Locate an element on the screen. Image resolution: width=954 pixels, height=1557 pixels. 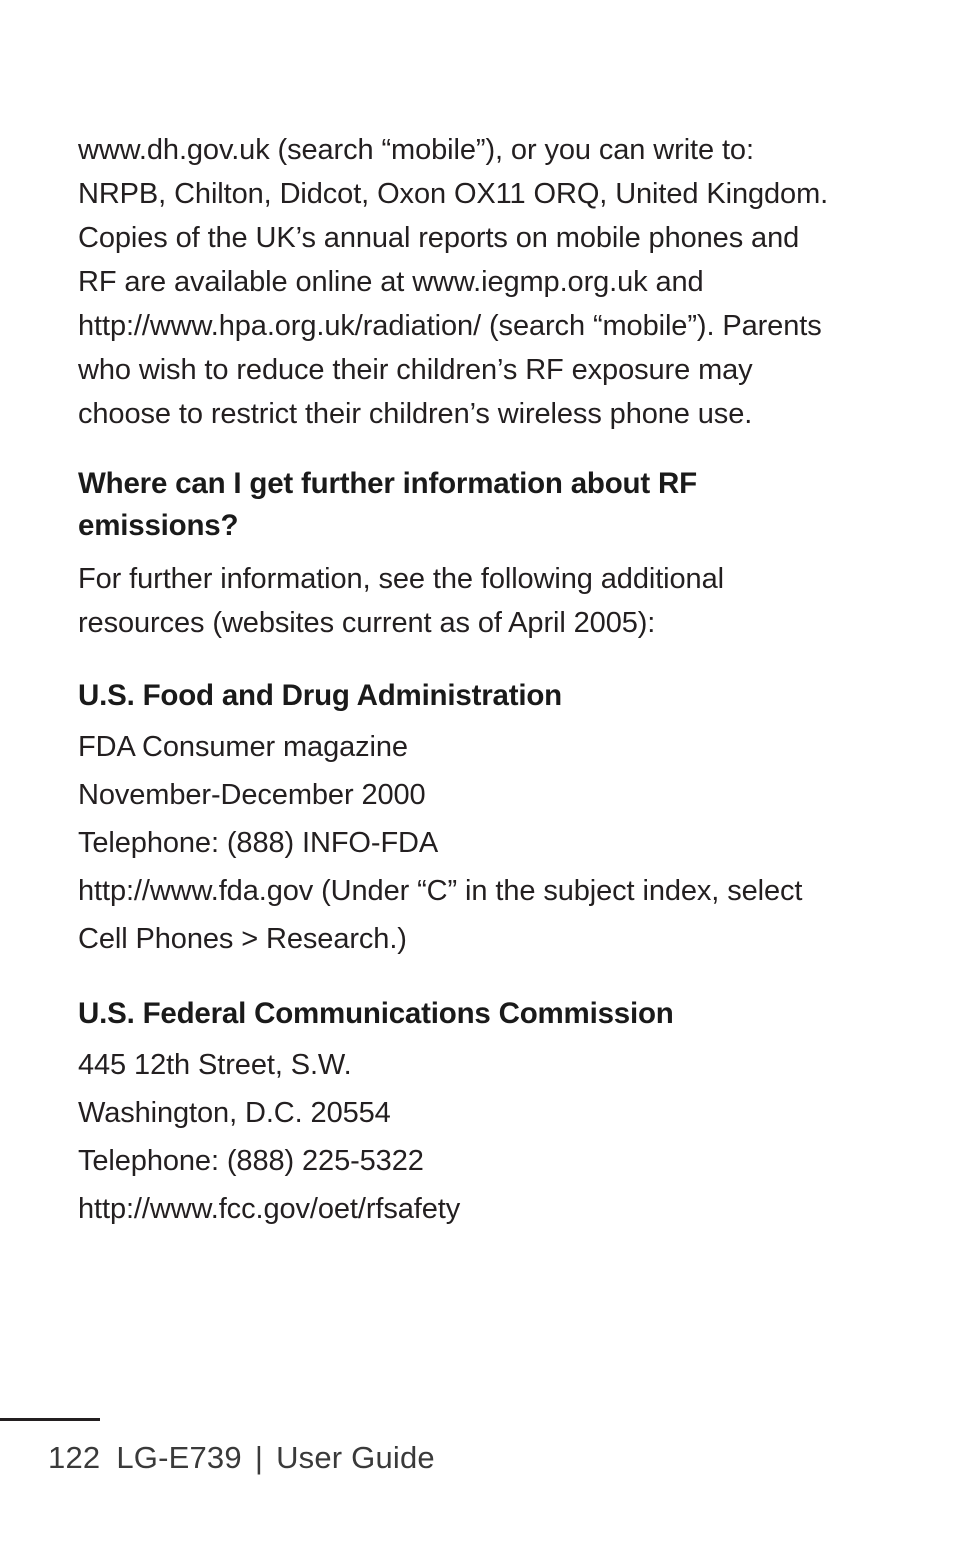
fcc-line: Telephone: (888) 225-5322 is located at coordinates (251, 1161).